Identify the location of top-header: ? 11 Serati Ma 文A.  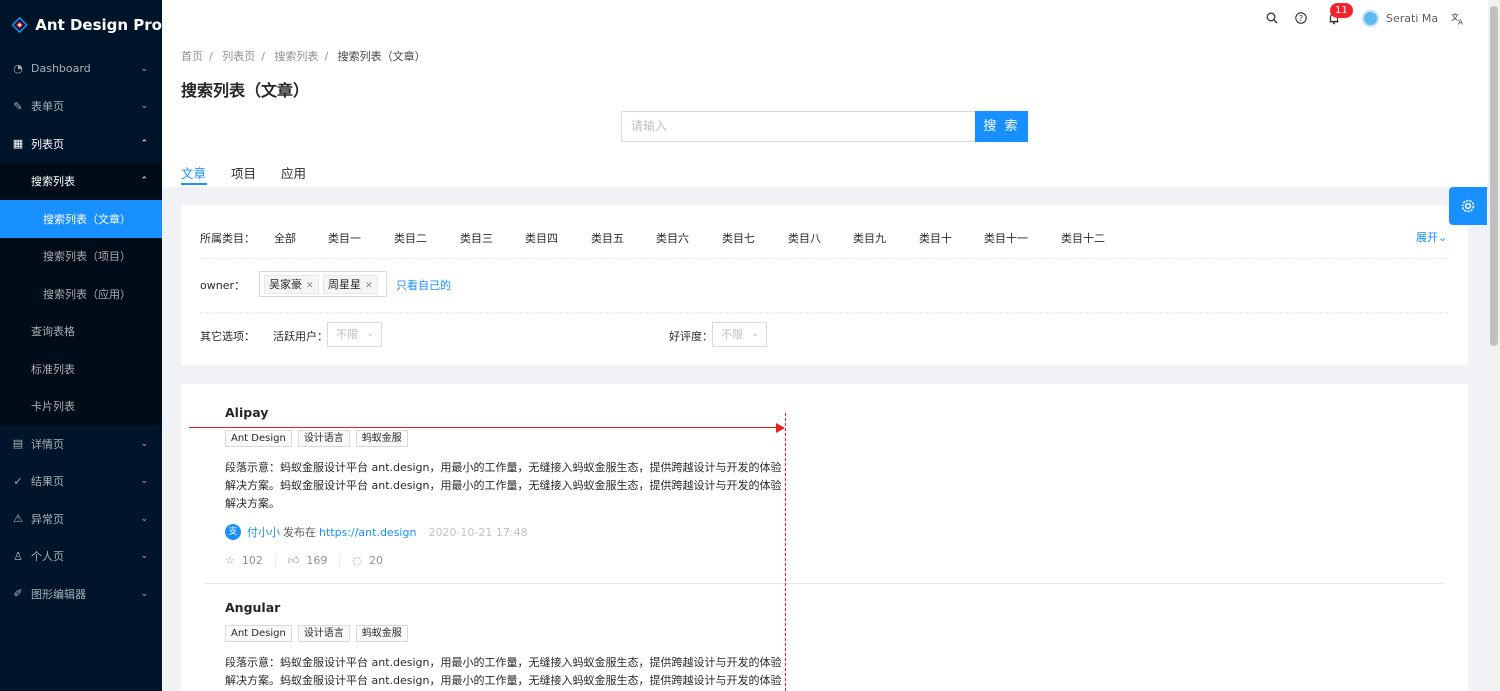
(825, 19).